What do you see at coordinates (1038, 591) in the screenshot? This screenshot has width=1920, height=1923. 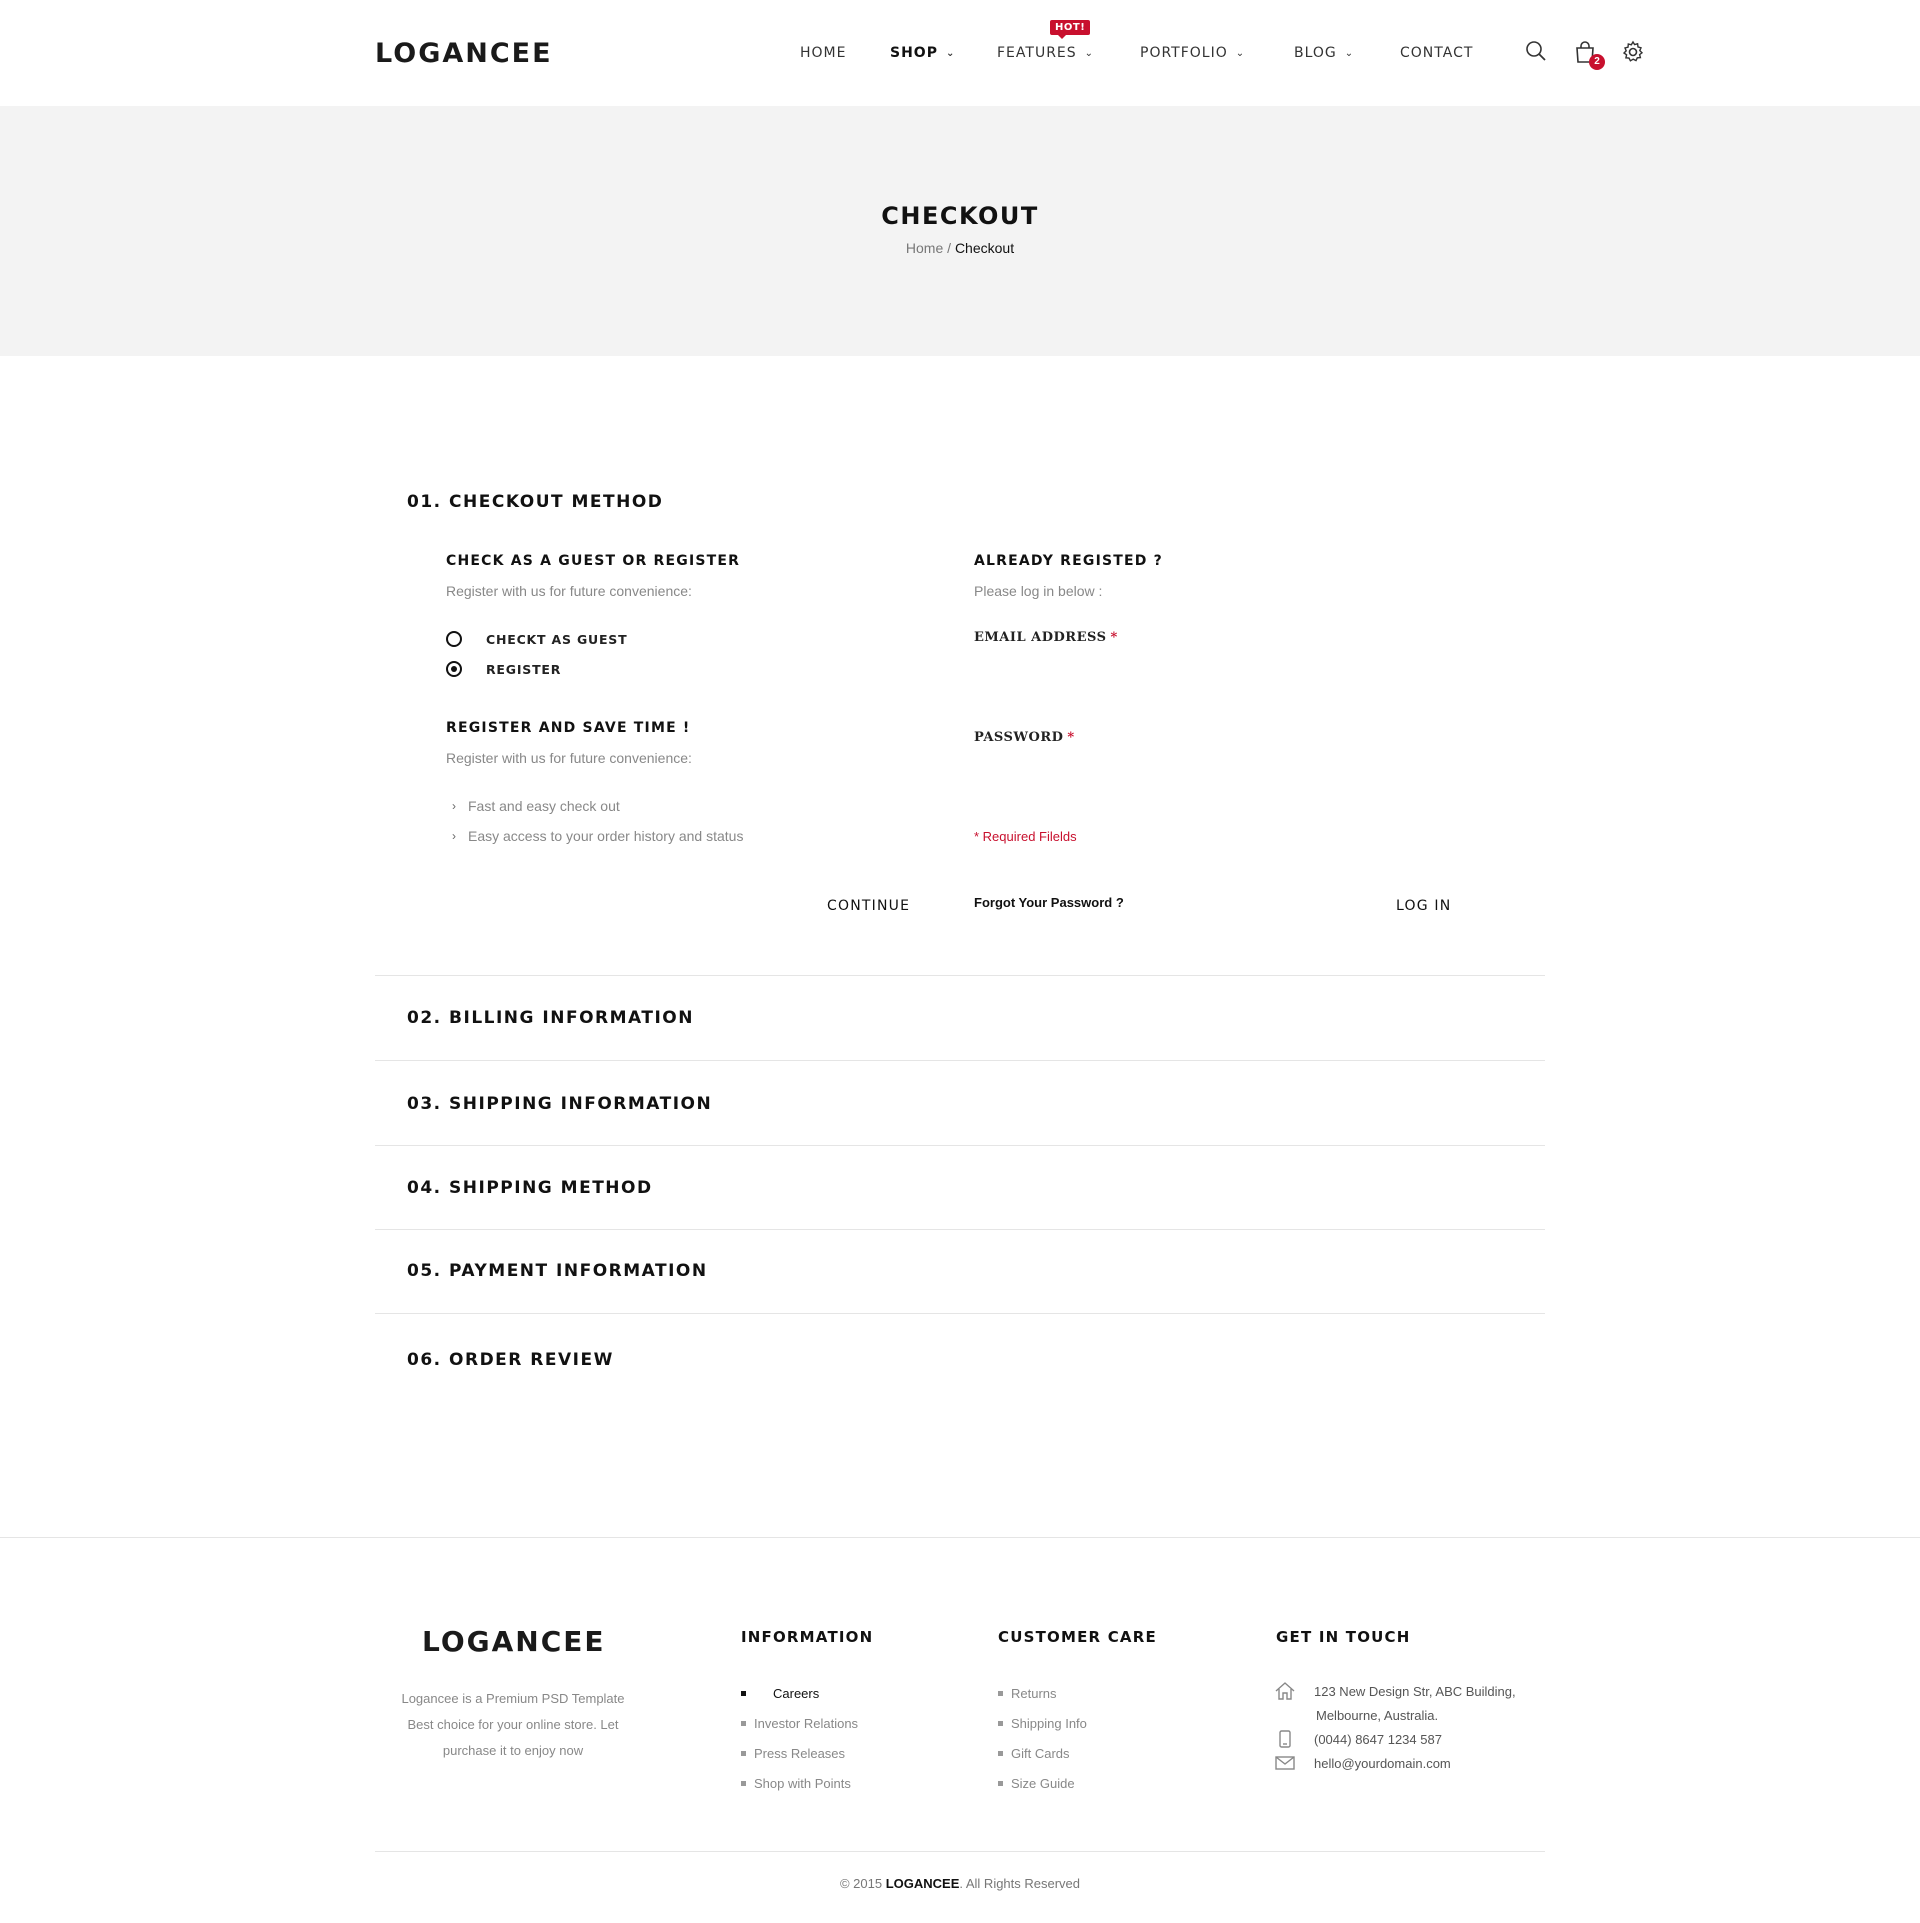 I see `login-subtext: Please log in below :` at bounding box center [1038, 591].